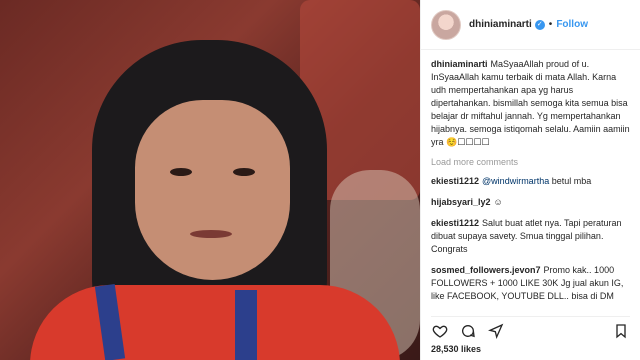 The height and width of the screenshot is (360, 640). Describe the element at coordinates (211, 234) in the screenshot. I see `photo-mouth` at that location.